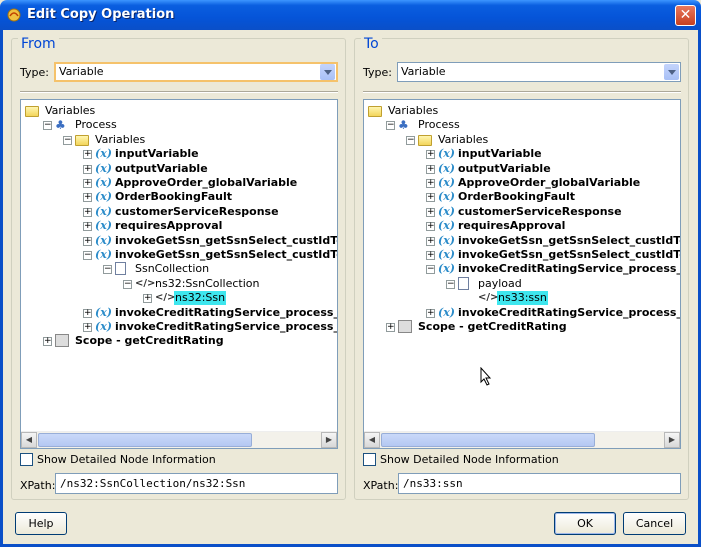  I want to click on tree-node: payload, so click(490, 283).